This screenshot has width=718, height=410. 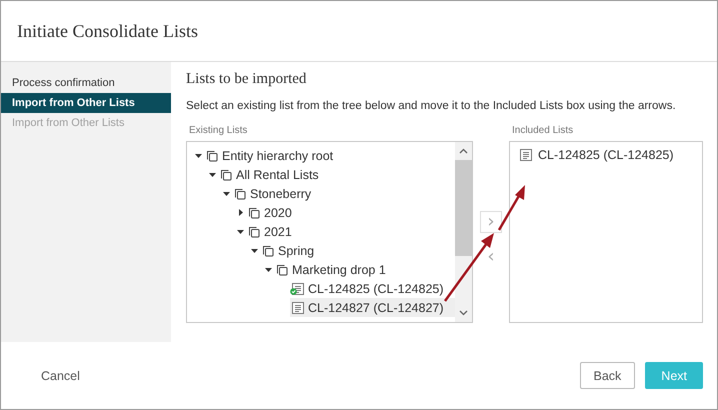 I want to click on tree-item: Stoneberry, so click(x=344, y=193).